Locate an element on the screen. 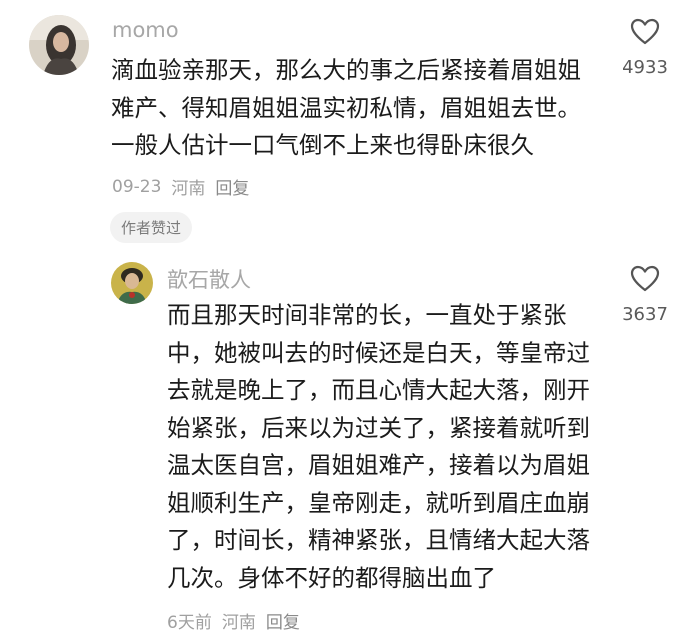  comment-line: 几次。身体不好的都得脑出血了 is located at coordinates (331, 577).